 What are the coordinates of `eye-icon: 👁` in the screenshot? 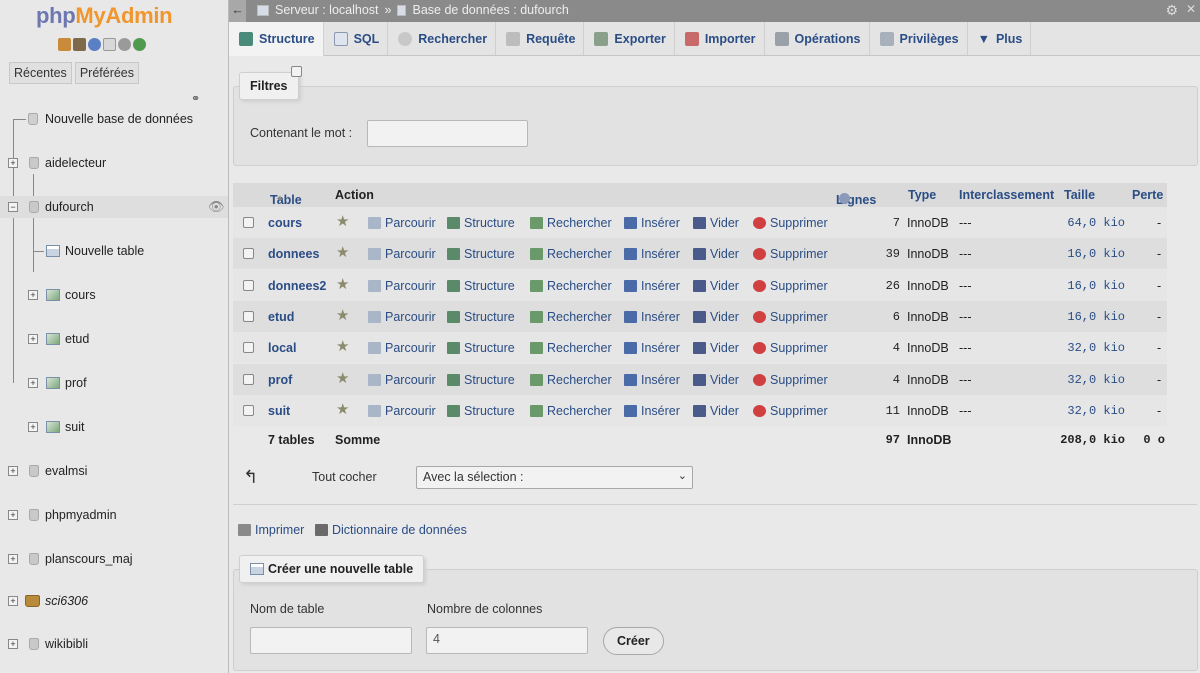 It's located at (216, 207).